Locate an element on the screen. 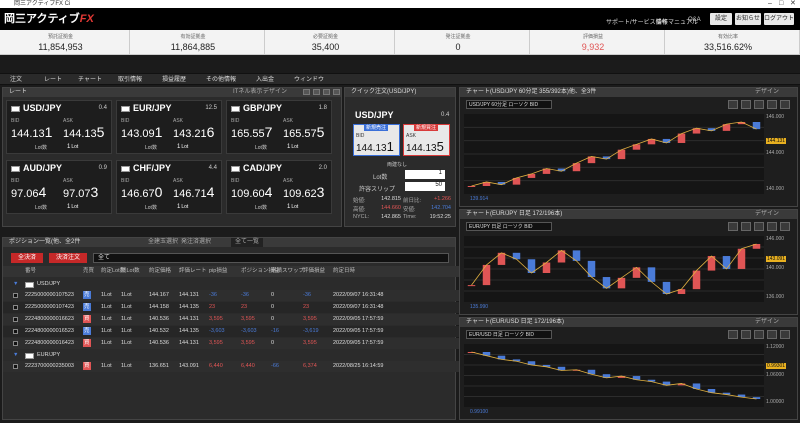 Image resolution: width=800 pixels, height=423 pixels. chart-pair-select: USD/JPY 60分足 ローソク BID is located at coordinates (509, 104).